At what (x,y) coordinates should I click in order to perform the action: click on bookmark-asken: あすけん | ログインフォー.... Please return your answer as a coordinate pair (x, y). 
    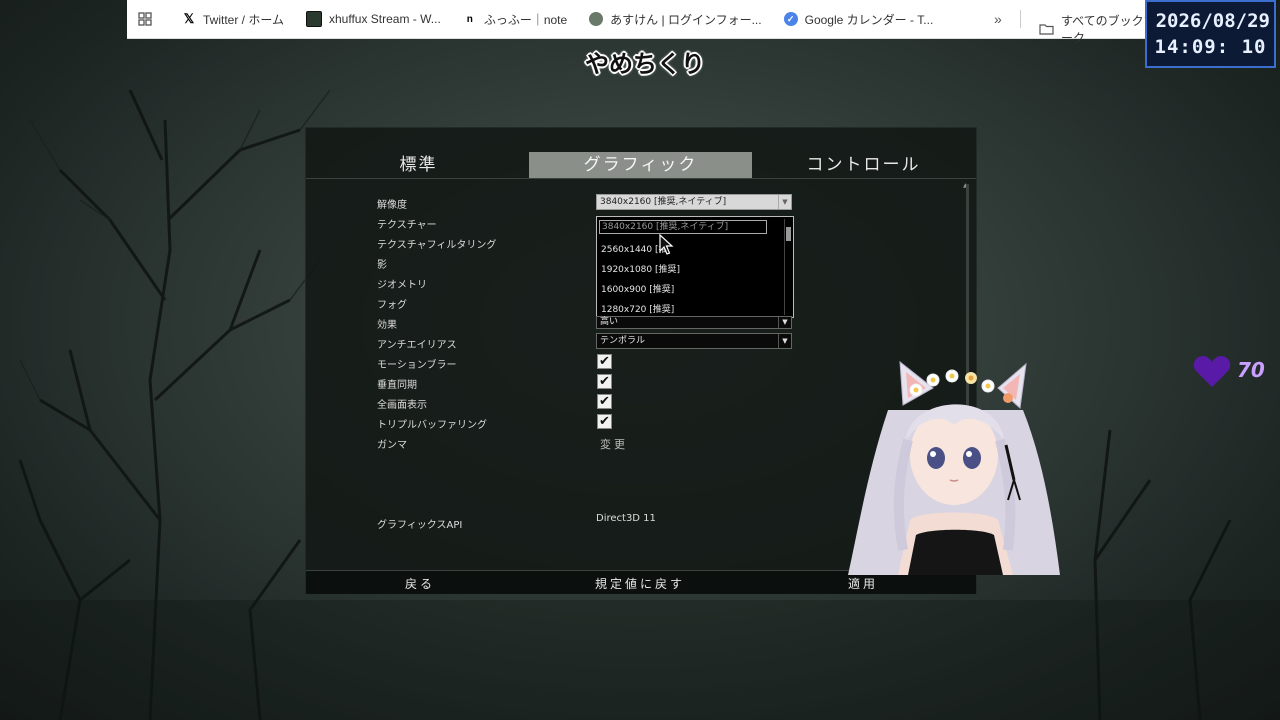
    Looking at the image, I should click on (675, 19).